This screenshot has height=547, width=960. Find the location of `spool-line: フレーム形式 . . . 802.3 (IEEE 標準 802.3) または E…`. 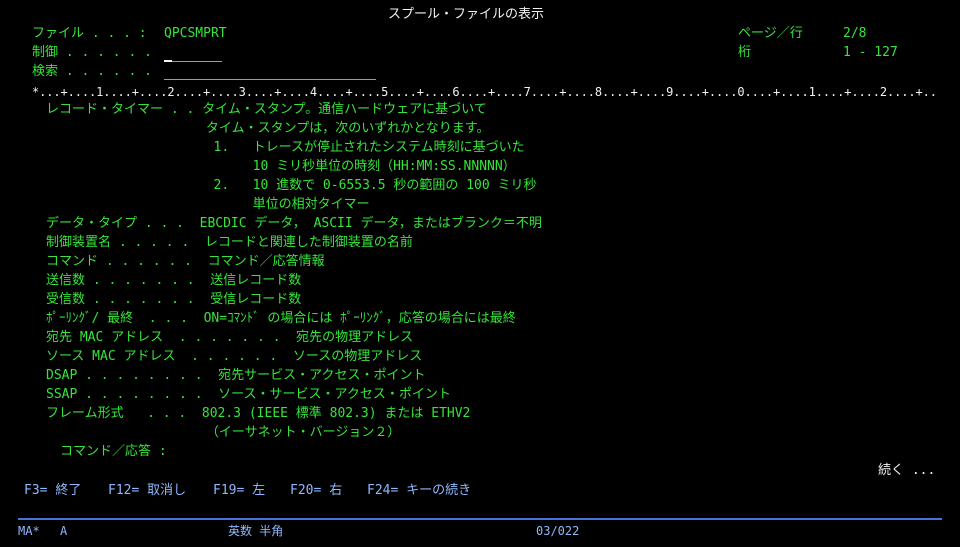

spool-line: フレーム形式 . . . 802.3 (IEEE 標準 802.3) または E… is located at coordinates (258, 413).